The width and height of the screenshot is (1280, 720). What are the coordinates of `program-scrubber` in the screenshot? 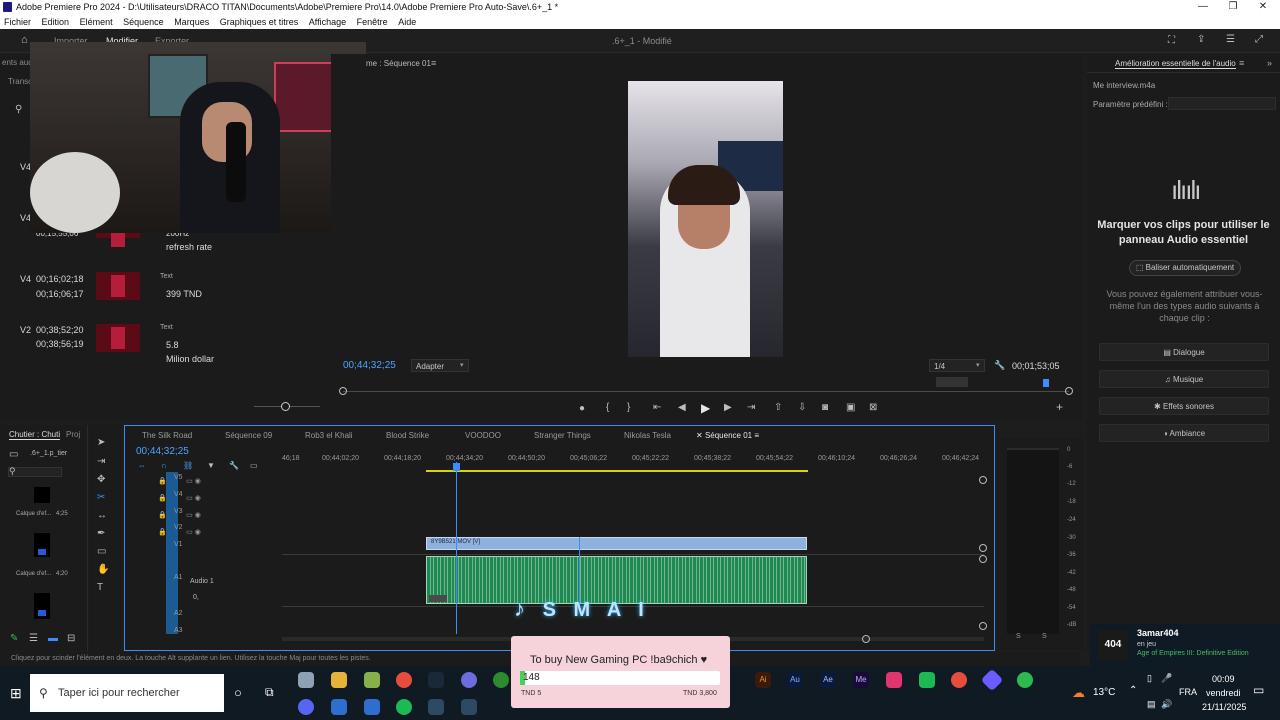 It's located at (706, 391).